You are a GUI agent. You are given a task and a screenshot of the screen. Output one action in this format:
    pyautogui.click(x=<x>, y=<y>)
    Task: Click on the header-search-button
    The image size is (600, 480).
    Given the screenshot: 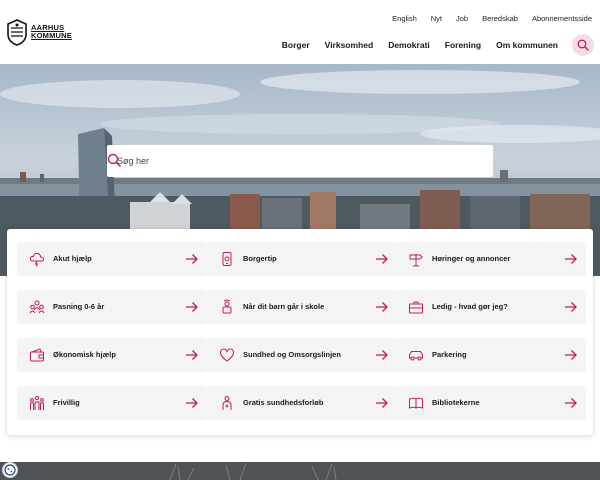 What is the action you would take?
    pyautogui.click(x=583, y=45)
    